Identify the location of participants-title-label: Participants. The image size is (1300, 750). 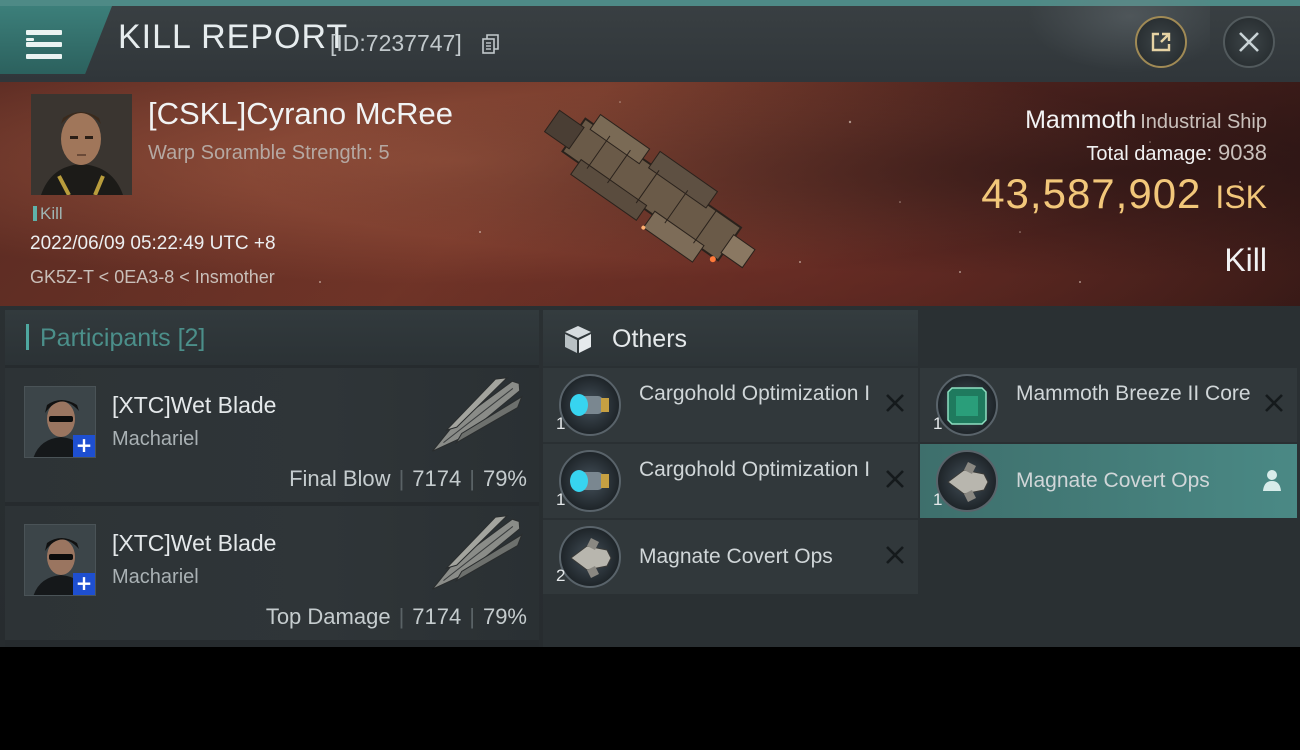
(105, 338).